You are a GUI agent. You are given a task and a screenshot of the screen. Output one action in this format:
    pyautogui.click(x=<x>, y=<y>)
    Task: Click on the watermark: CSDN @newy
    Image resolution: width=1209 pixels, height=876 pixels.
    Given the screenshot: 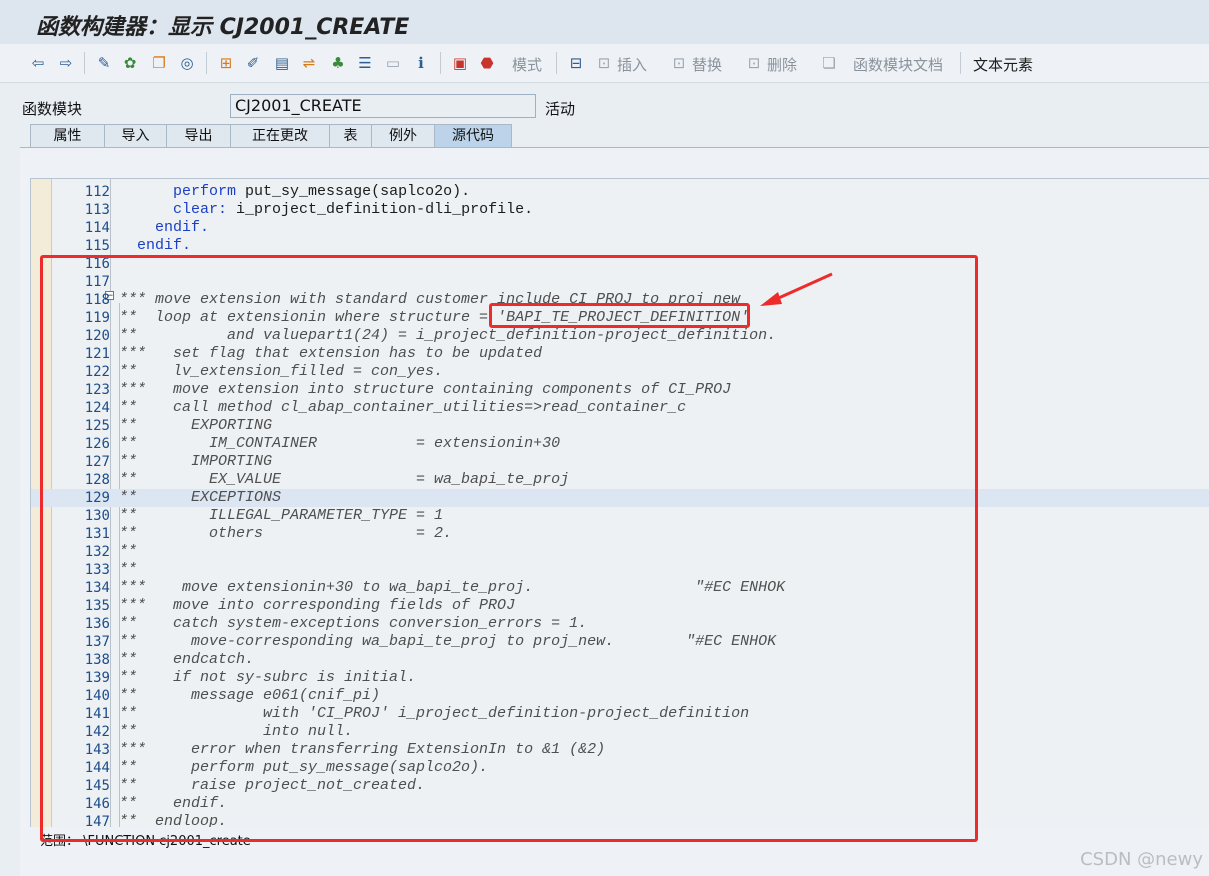 What is the action you would take?
    pyautogui.click(x=1141, y=859)
    